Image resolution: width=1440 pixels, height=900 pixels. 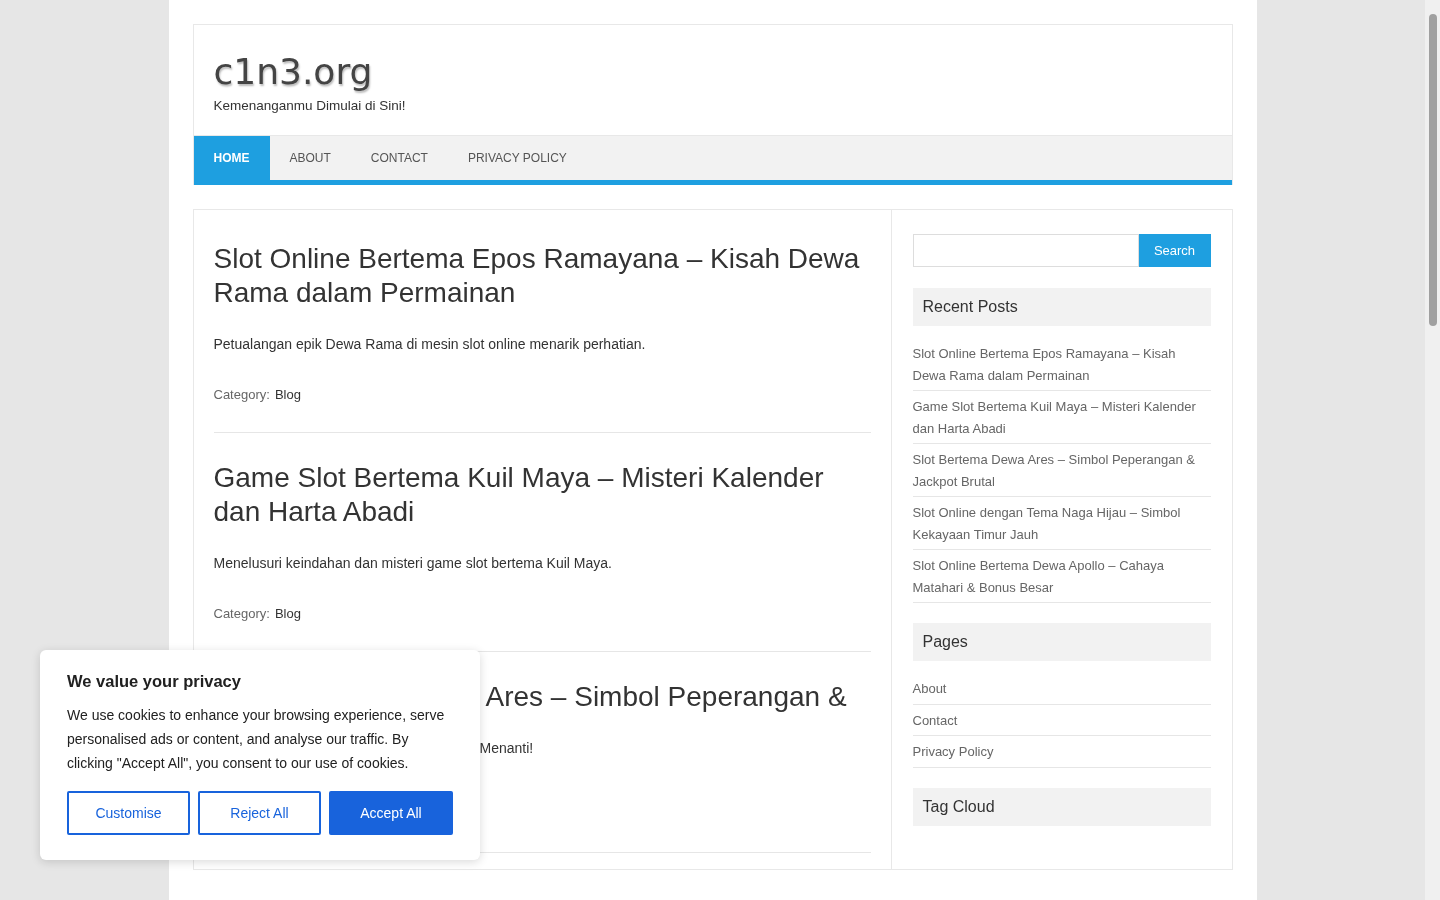 I want to click on widget-heading: Recent Posts, so click(x=1061, y=307).